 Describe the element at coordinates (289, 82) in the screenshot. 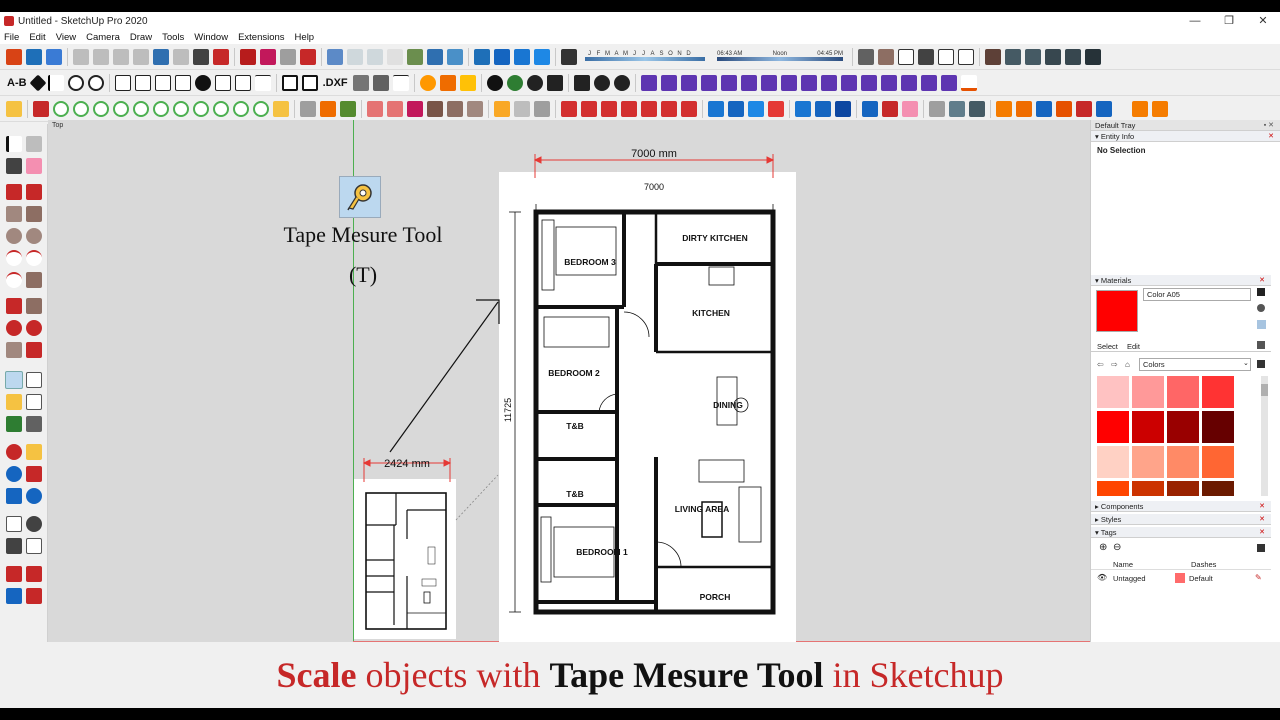

I see `rectangle-outline-icon` at that location.